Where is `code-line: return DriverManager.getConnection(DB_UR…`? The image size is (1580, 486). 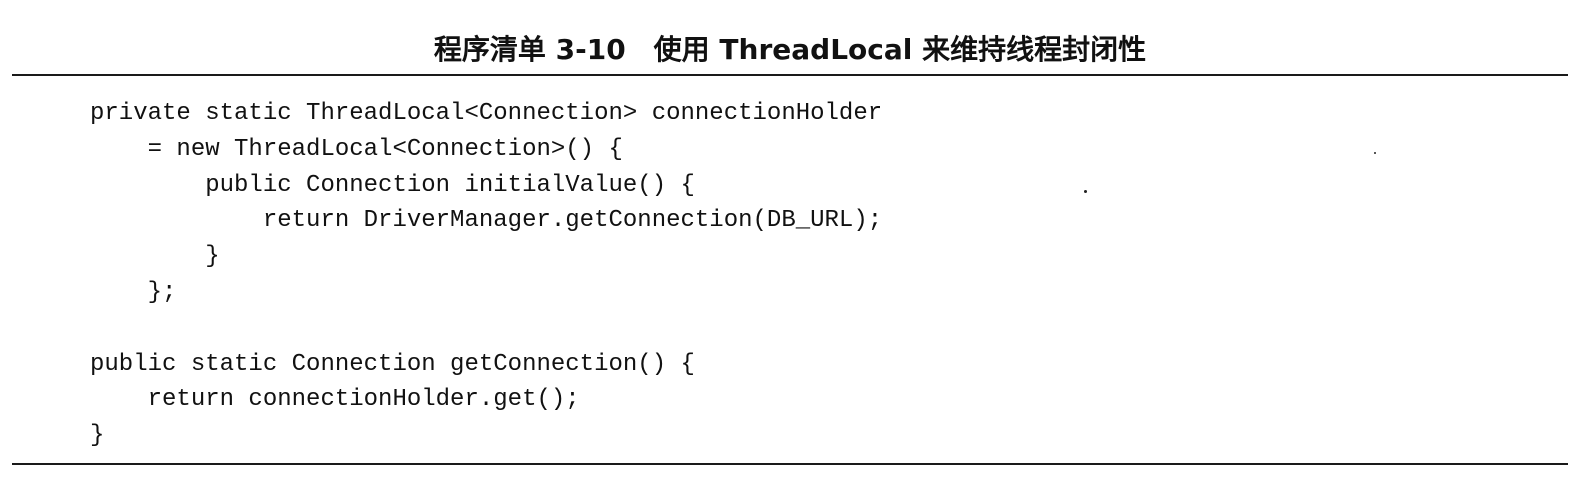
code-line: return DriverManager.getConnection(DB_UR… is located at coordinates (486, 221).